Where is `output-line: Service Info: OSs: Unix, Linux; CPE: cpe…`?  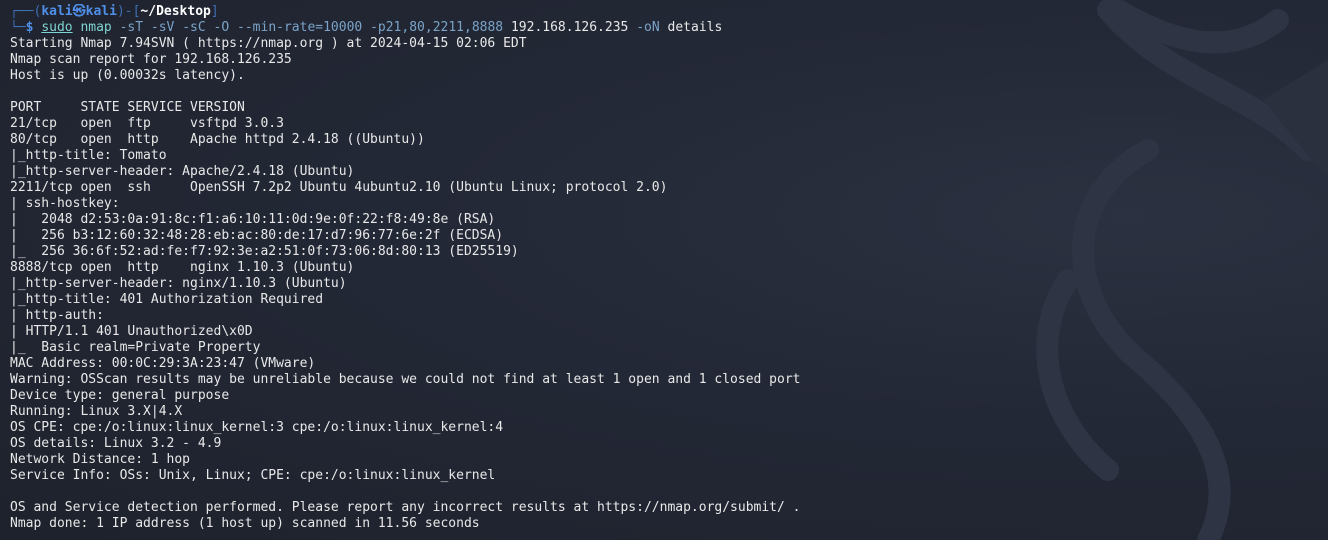
output-line: Service Info: OSs: Unix, Linux; CPE: cpe… is located at coordinates (253, 475).